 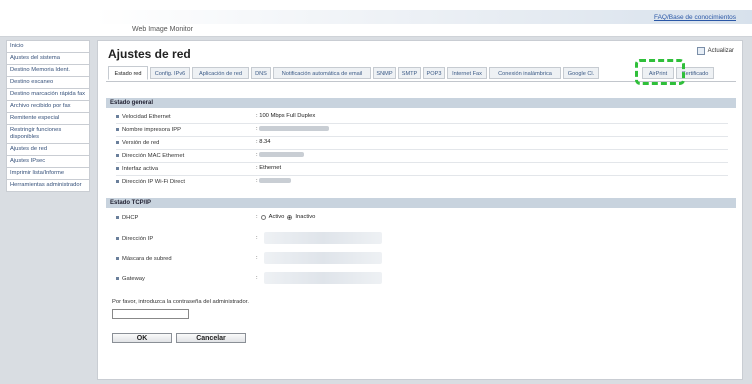 I want to click on value-gateway: :, so click(x=257, y=278).